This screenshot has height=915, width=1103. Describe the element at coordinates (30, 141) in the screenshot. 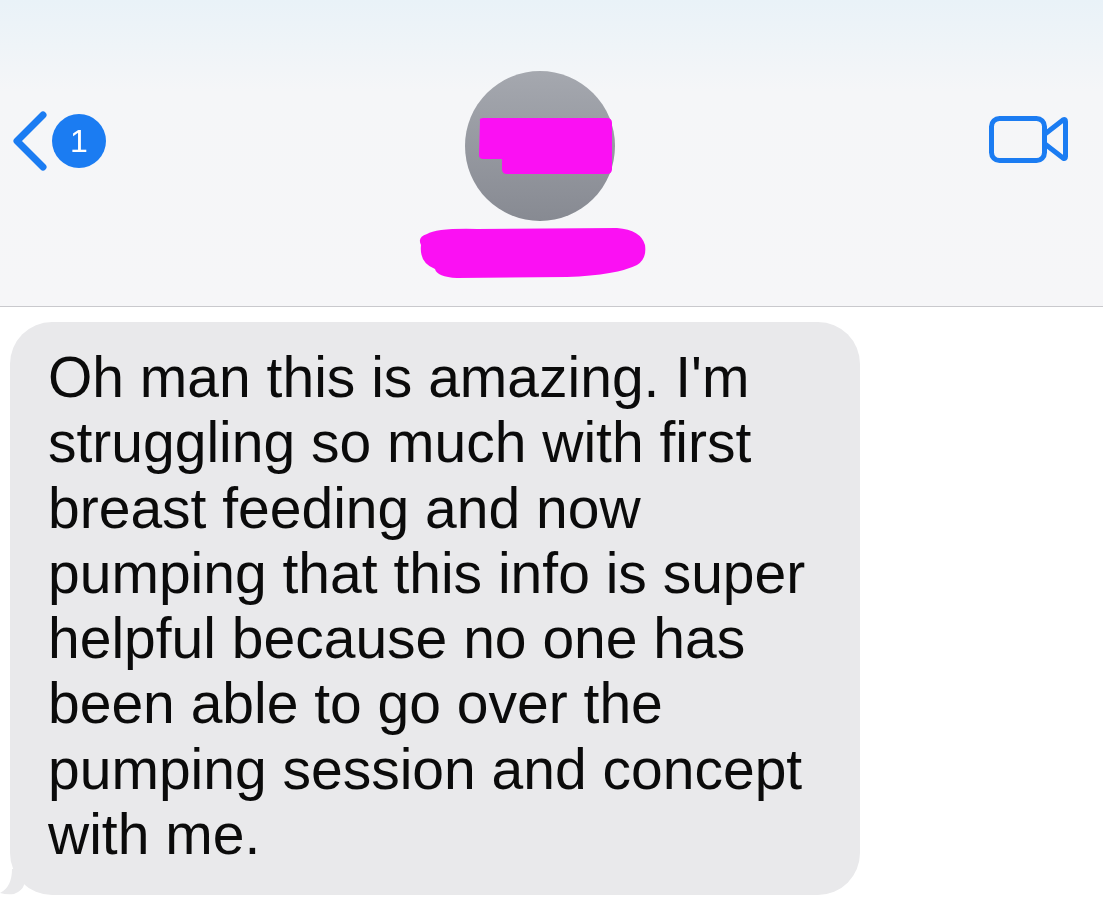

I see `chevron-left-icon` at that location.